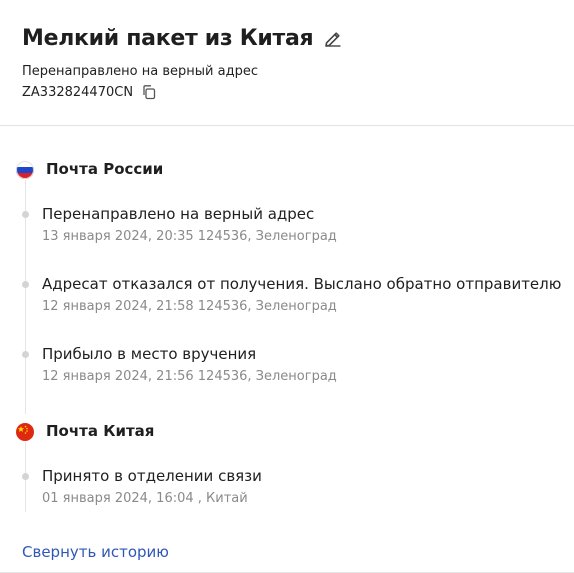 The height and width of the screenshot is (573, 574). Describe the element at coordinates (333, 39) in the screenshot. I see `pencil-icon` at that location.